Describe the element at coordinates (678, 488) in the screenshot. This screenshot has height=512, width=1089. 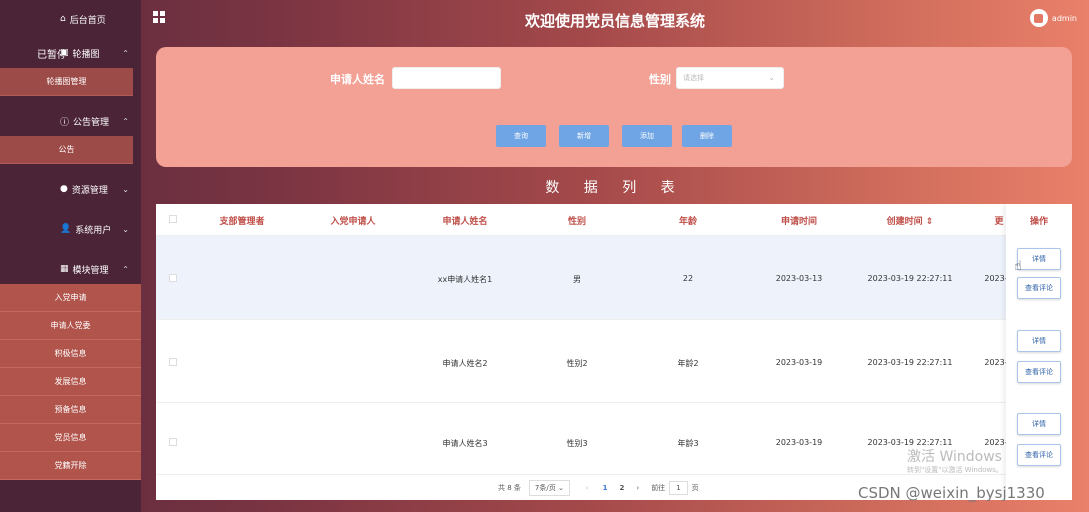
I see `goto-page-input: 1` at that location.